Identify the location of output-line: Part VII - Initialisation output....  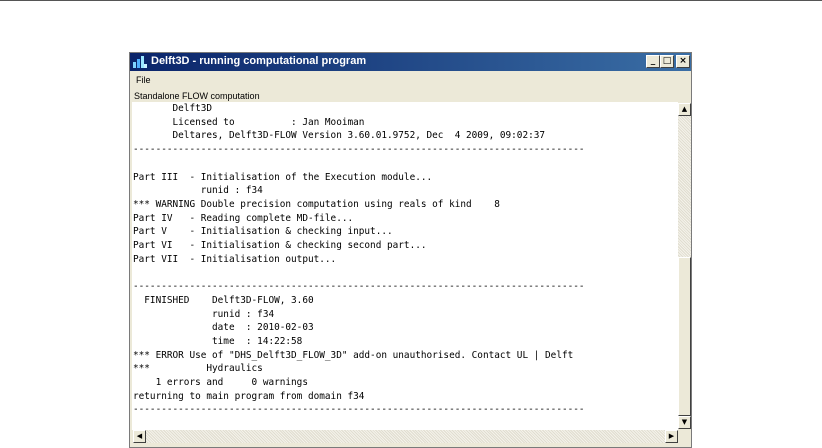
(235, 259).